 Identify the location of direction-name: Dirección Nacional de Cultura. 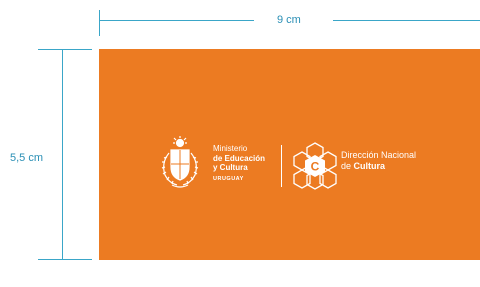
(378, 161).